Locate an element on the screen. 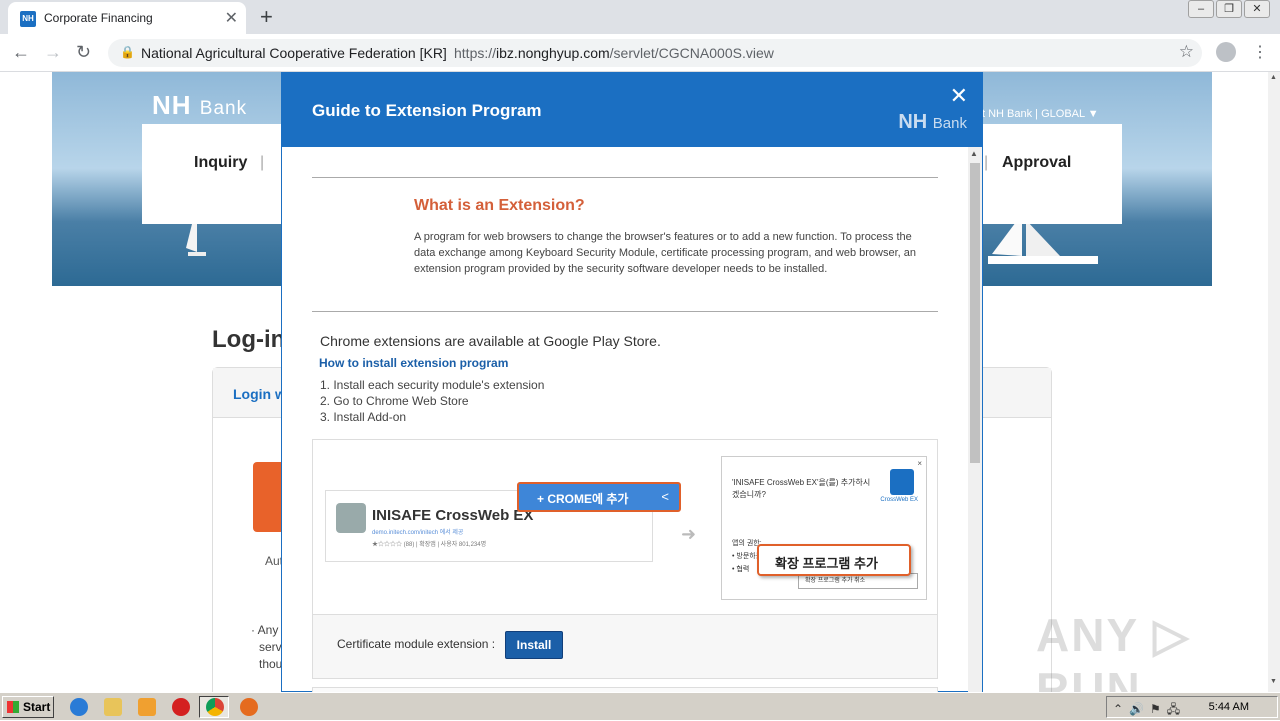  windows-logo-icon is located at coordinates (13, 707).